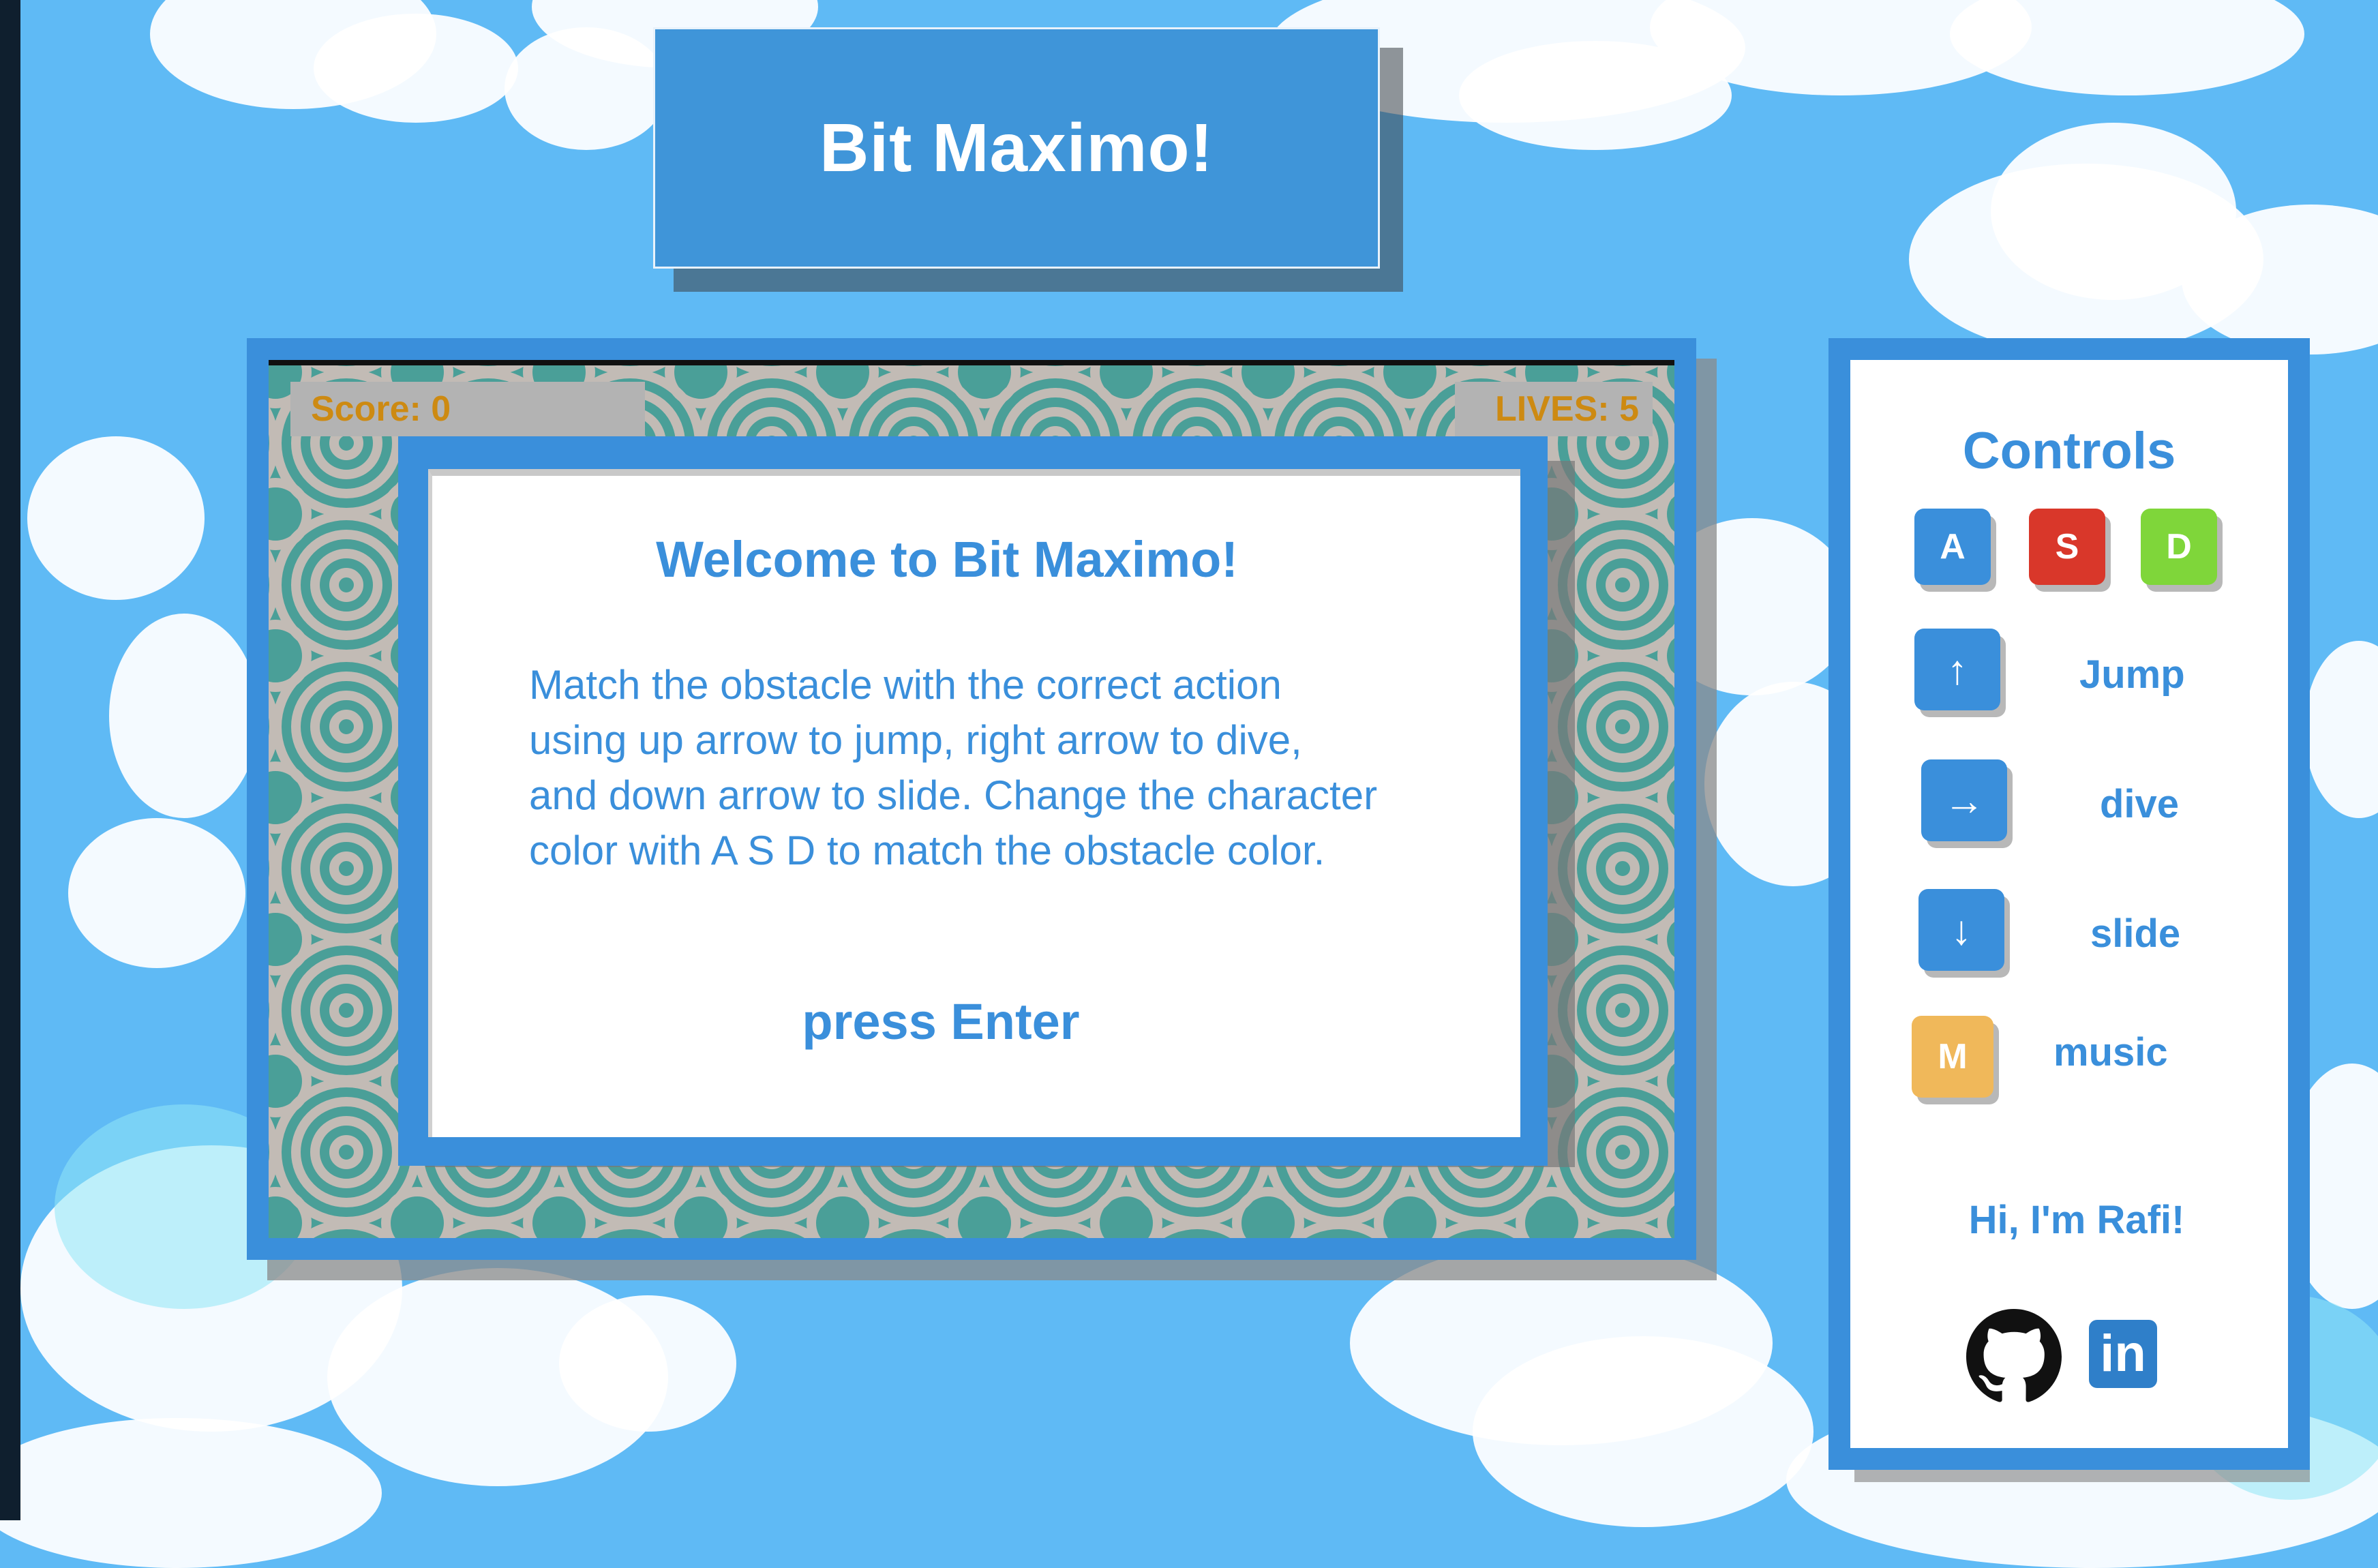 Image resolution: width=2378 pixels, height=1568 pixels. Describe the element at coordinates (1952, 1057) in the screenshot. I see `music-key-m: M` at that location.